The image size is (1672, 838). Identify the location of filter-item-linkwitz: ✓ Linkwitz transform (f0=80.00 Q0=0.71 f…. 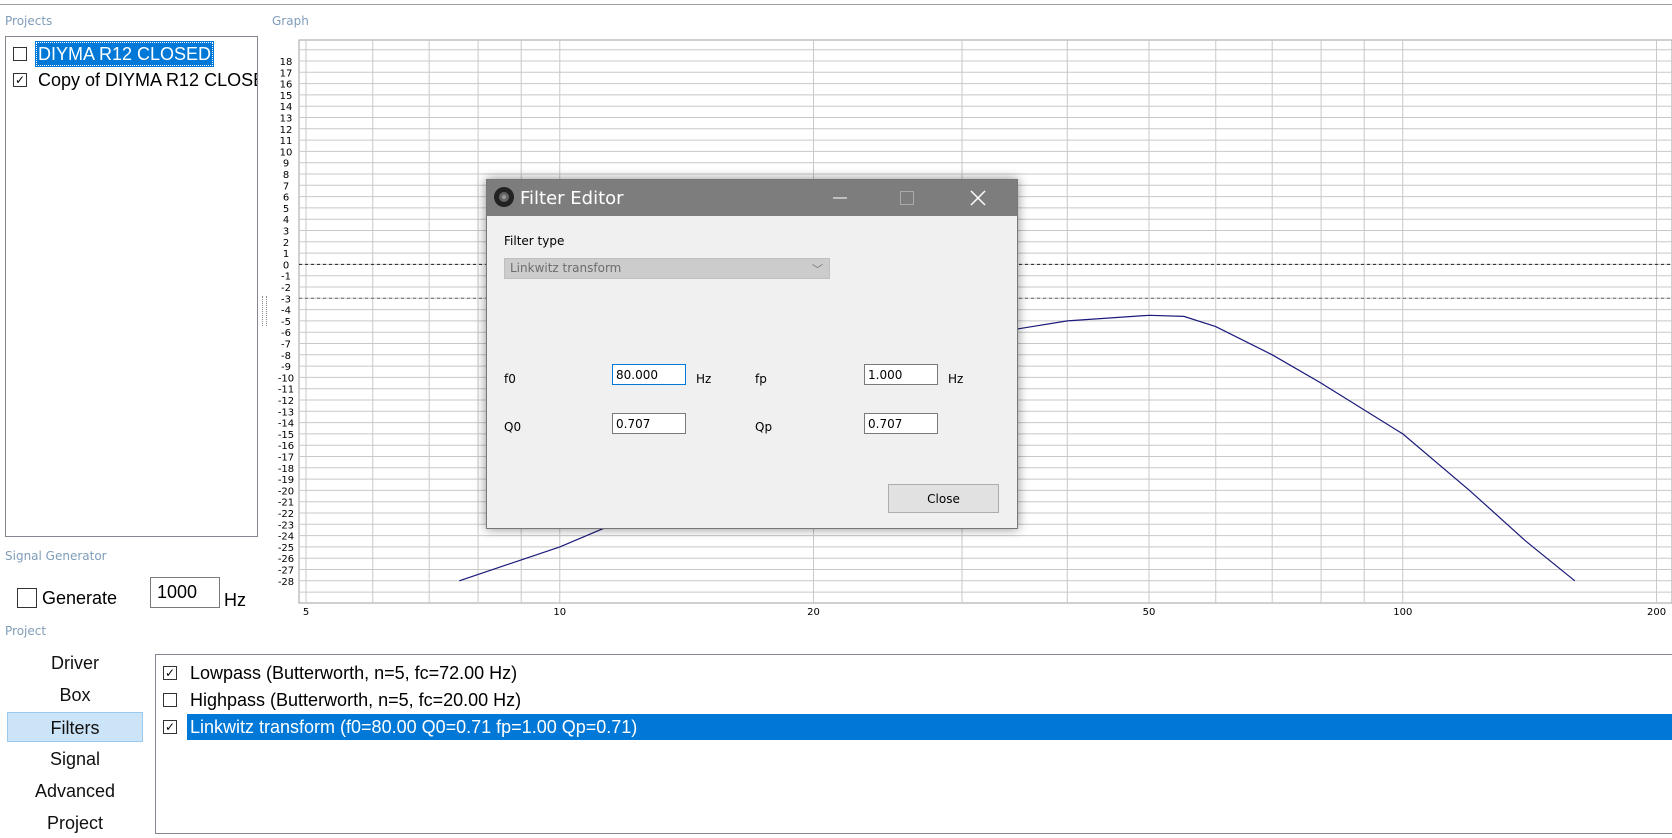
(917, 727).